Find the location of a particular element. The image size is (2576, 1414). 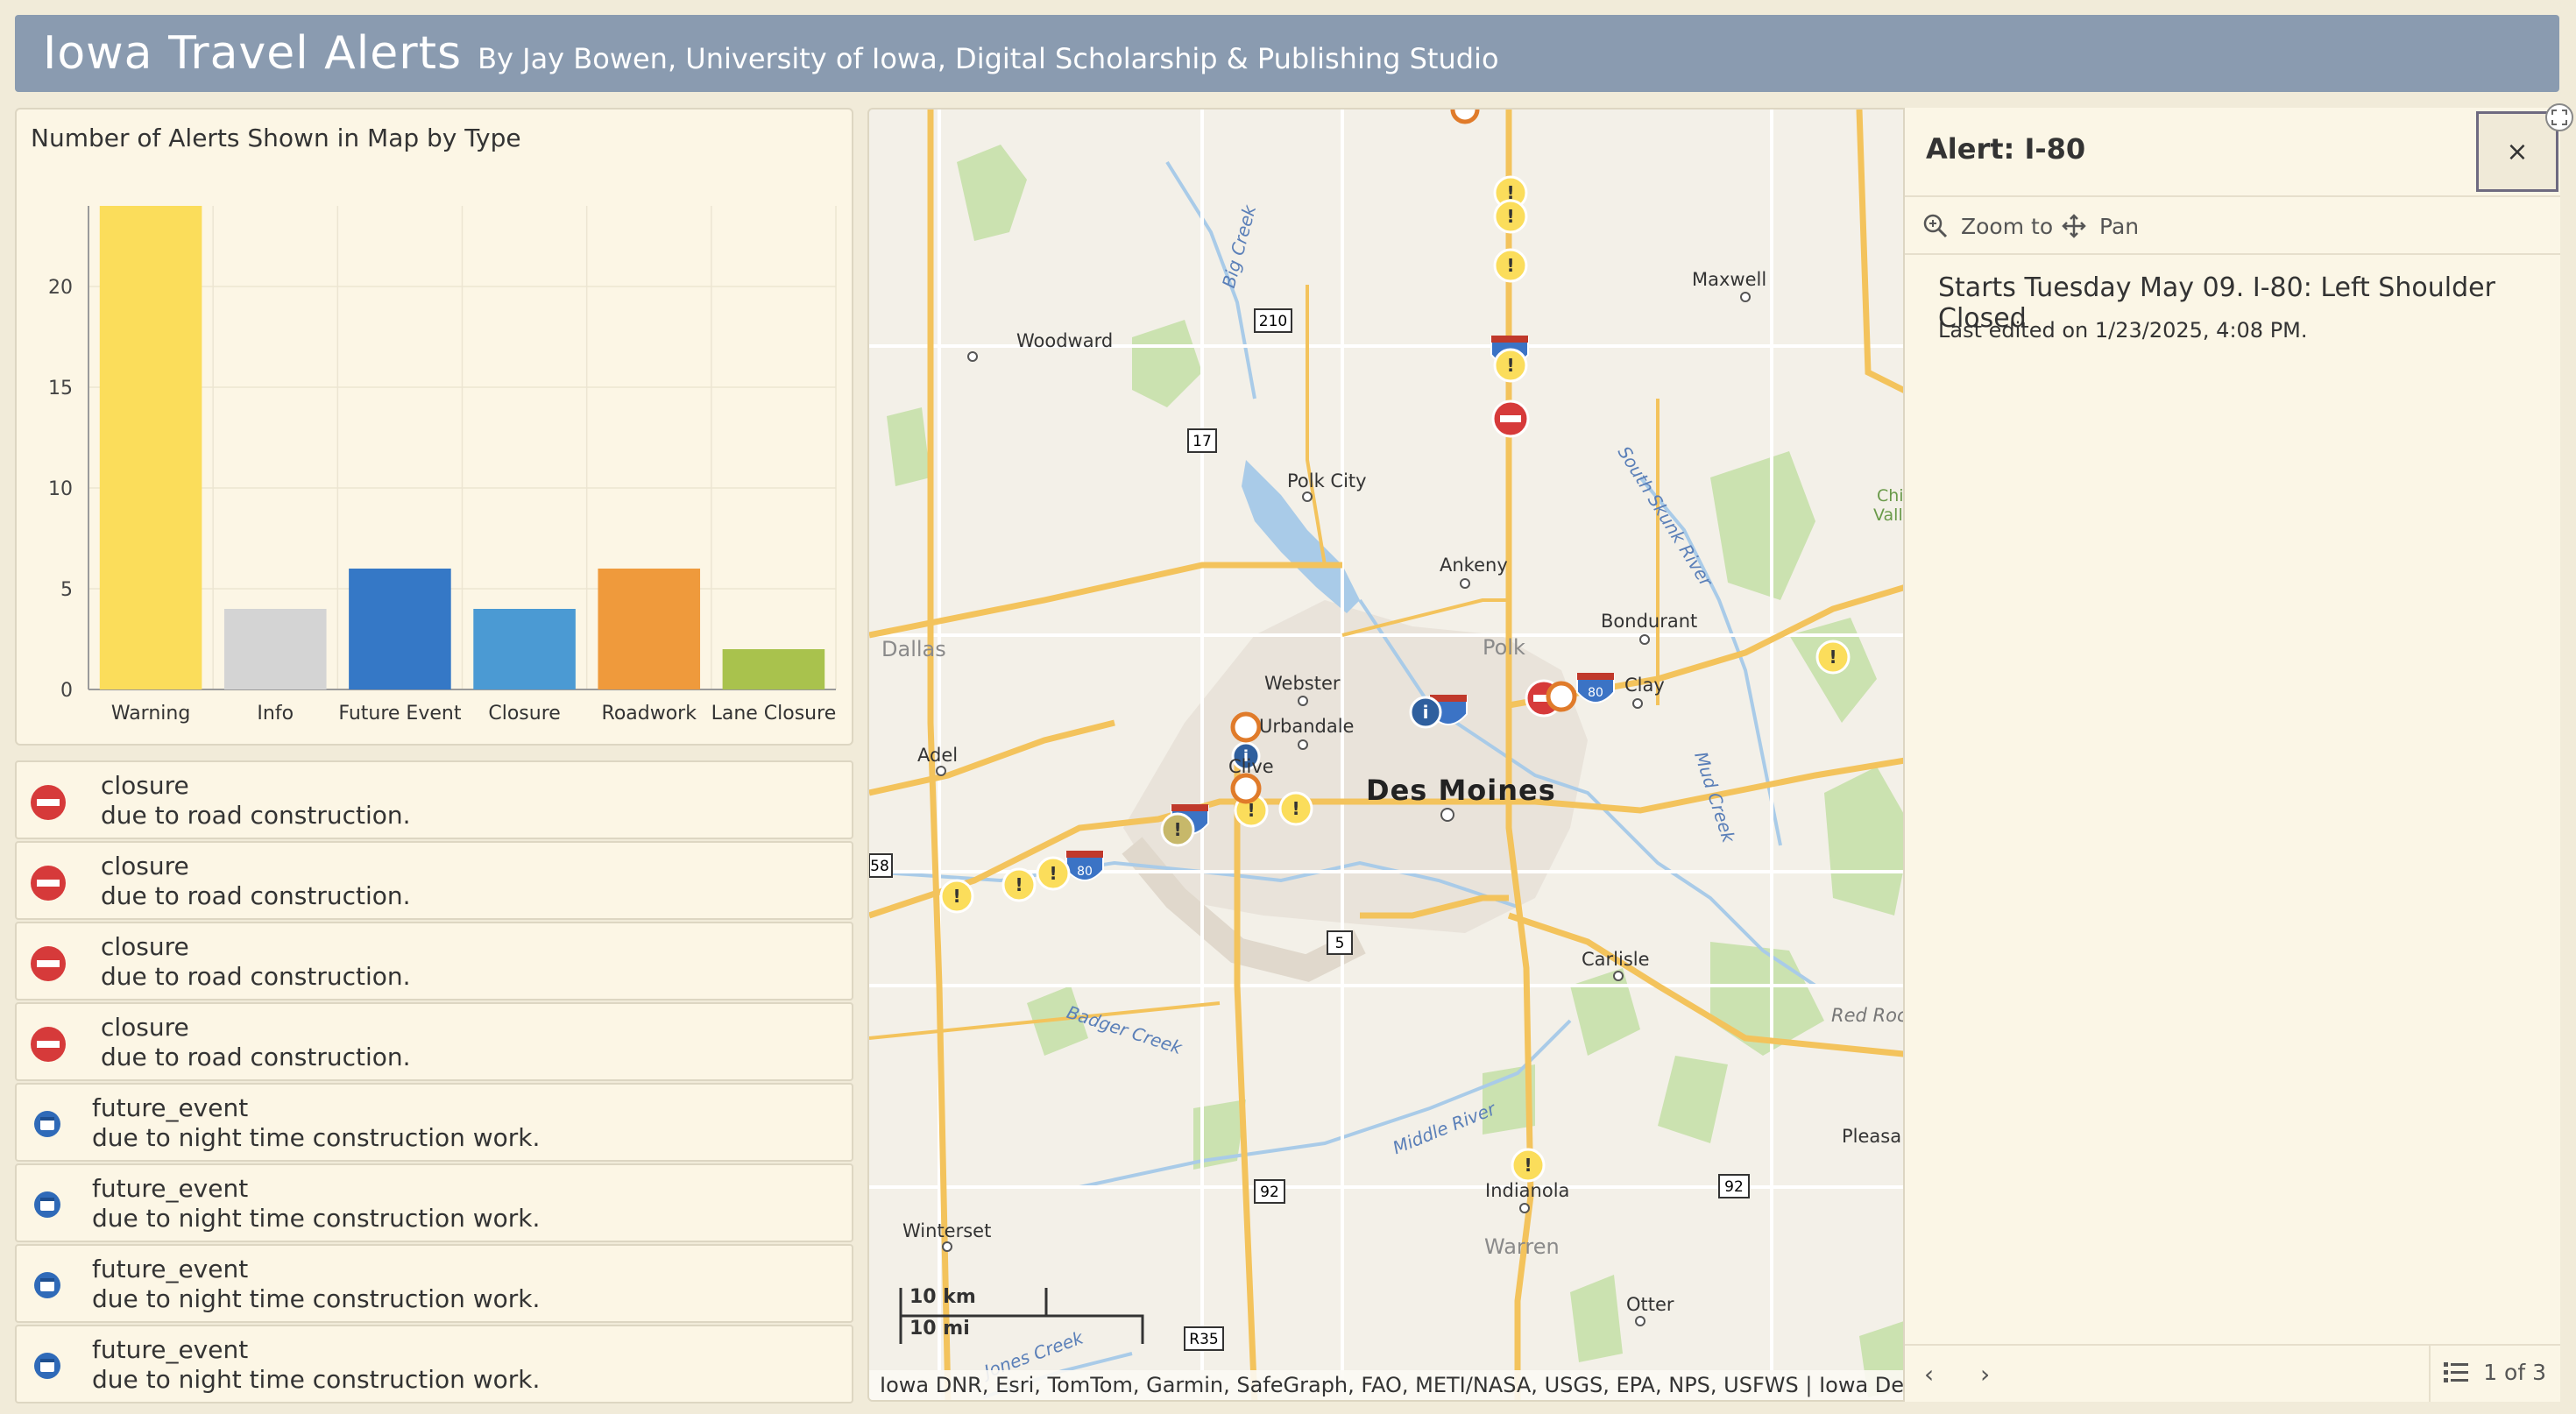

x-tick-label: Future Event is located at coordinates (399, 714).